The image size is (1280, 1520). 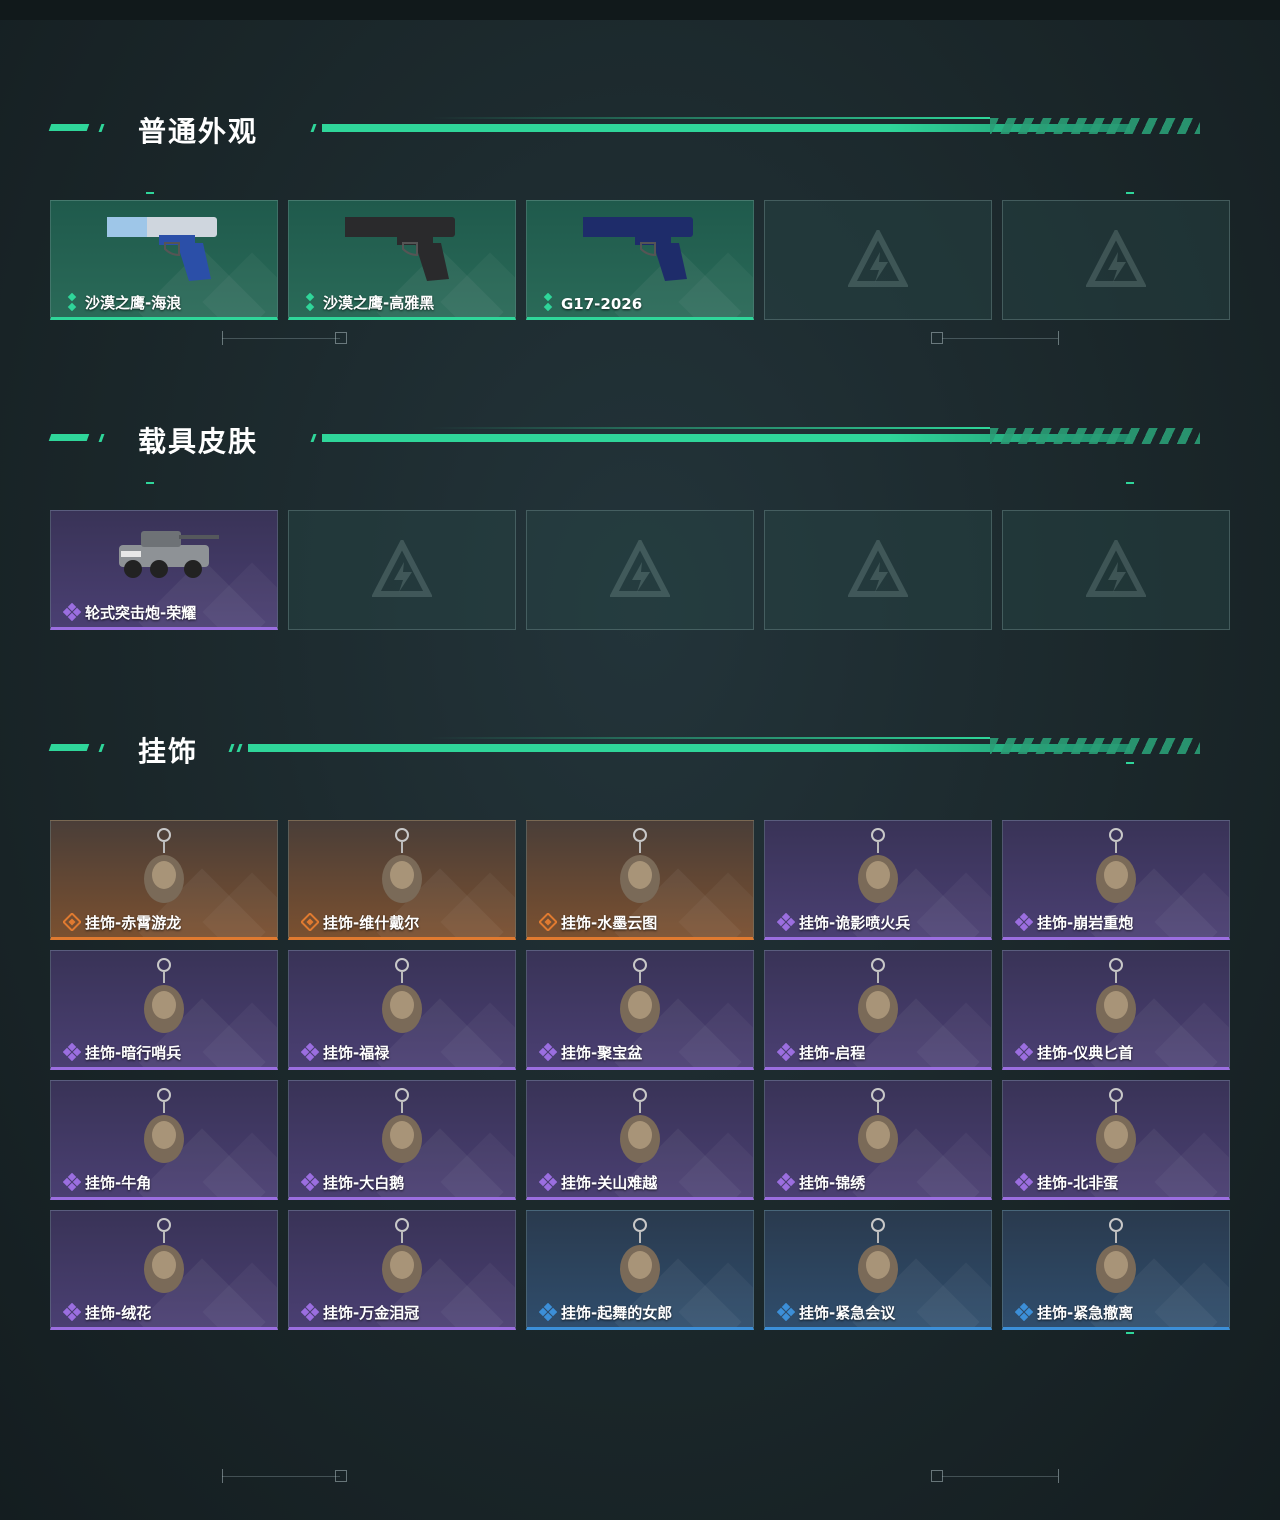 What do you see at coordinates (1085, 1313) in the screenshot?
I see `item-label: 挂饰-紧急撤离` at bounding box center [1085, 1313].